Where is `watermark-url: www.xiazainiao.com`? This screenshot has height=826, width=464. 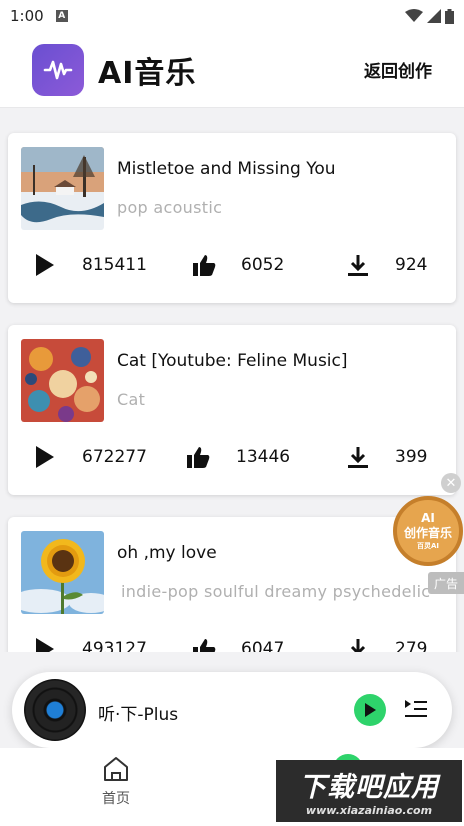
watermark-url: www.xiazainiao.com is located at coordinates (369, 810).